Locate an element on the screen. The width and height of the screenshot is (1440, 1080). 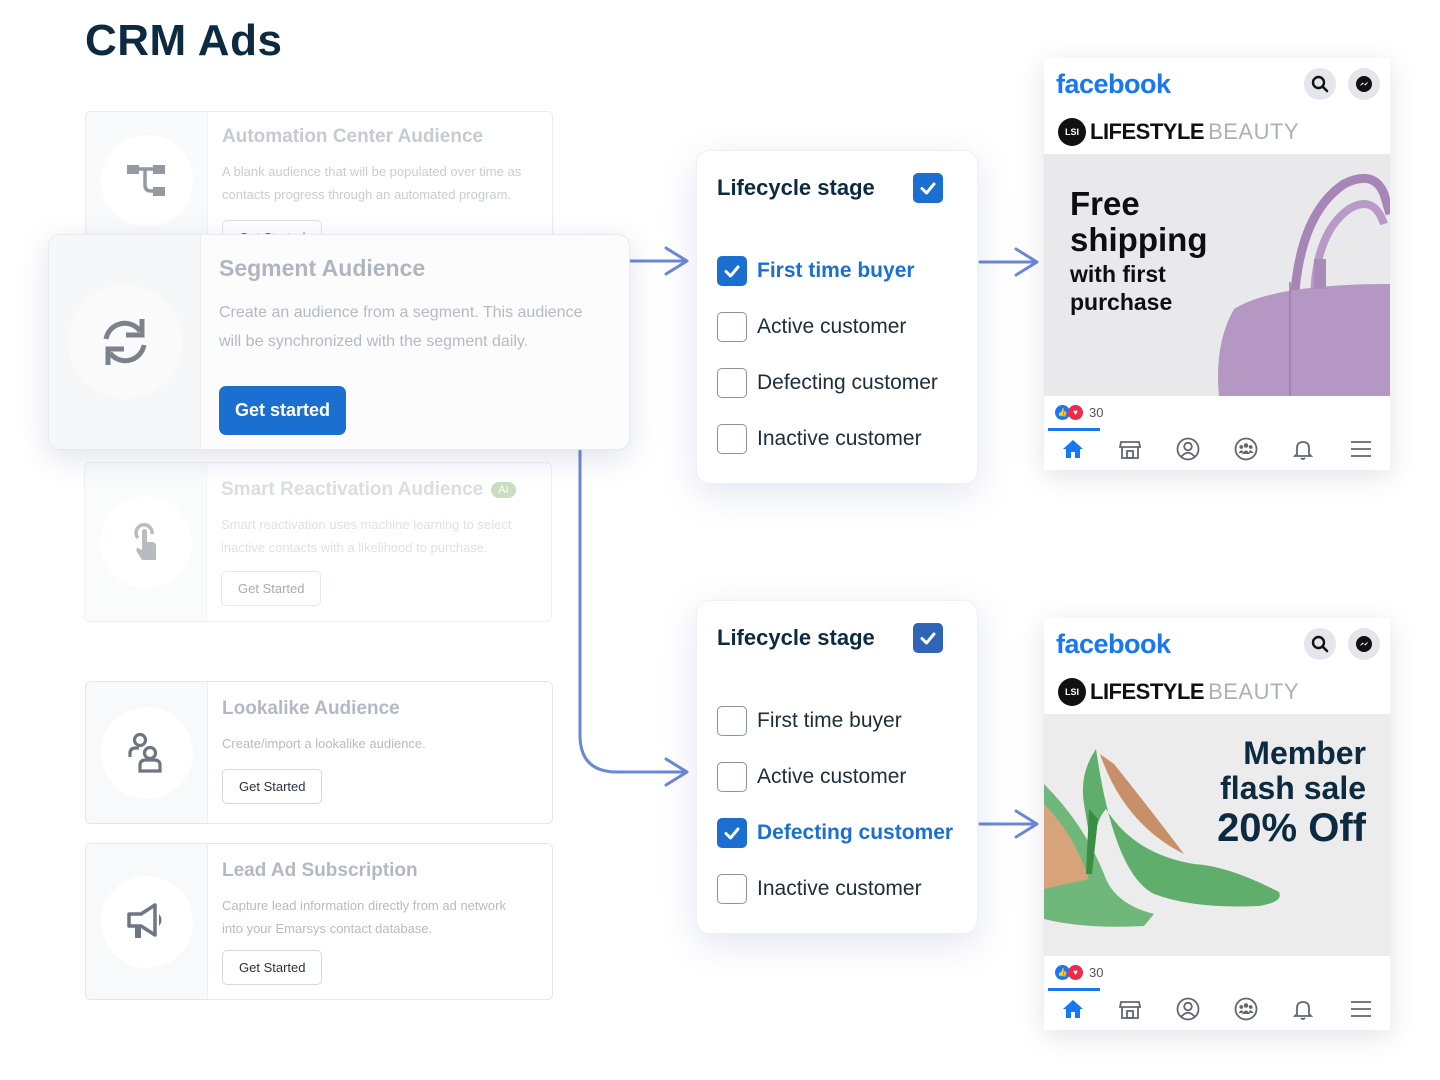
subline-line: purchase is located at coordinates (1121, 302).